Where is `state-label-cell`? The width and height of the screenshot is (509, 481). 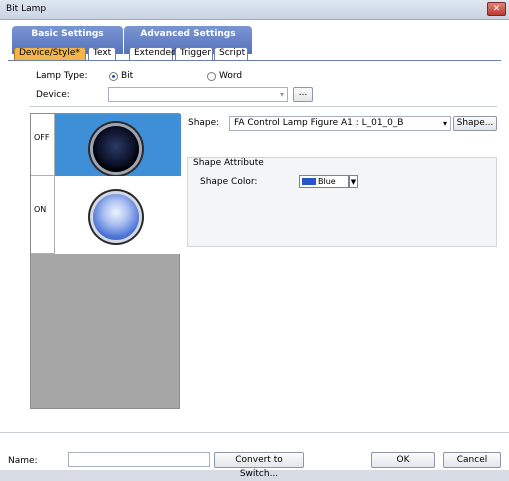
state-label-cell is located at coordinates (43, 181).